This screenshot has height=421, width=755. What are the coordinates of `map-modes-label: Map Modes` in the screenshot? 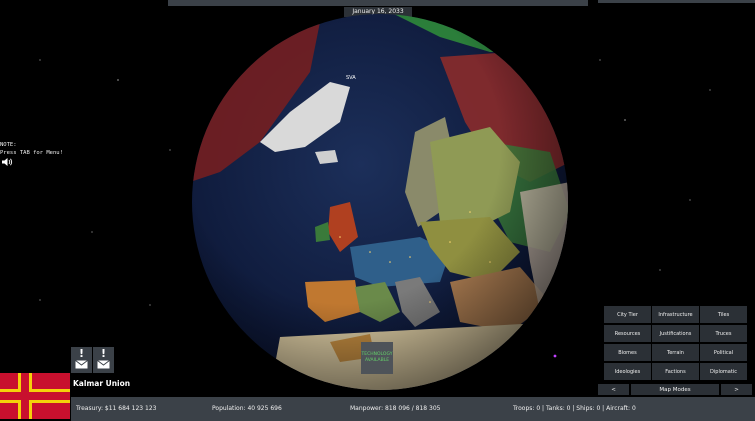 It's located at (675, 389).